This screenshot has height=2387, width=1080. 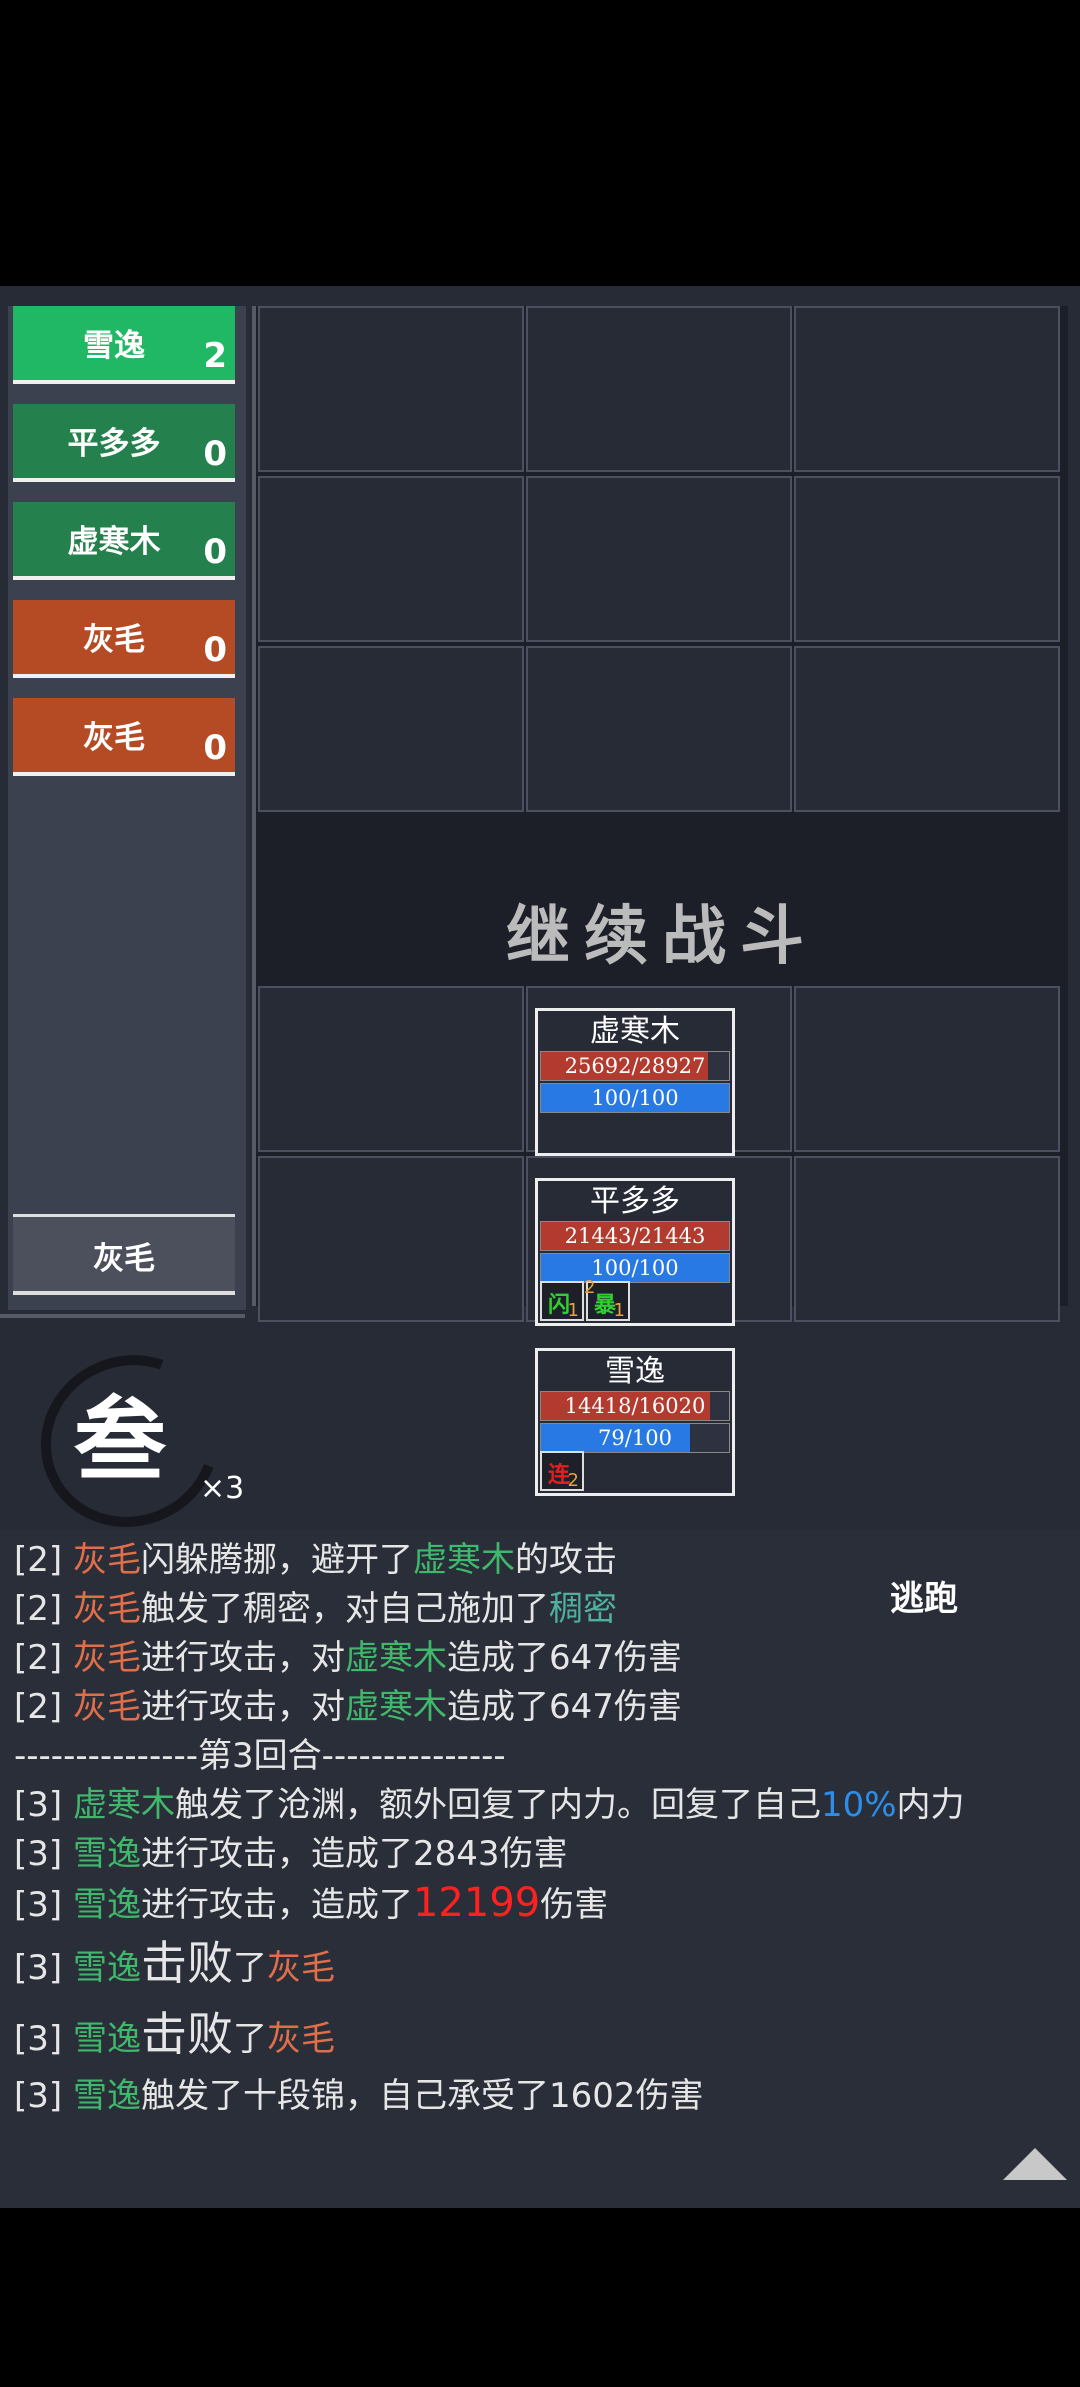 What do you see at coordinates (635, 1201) in the screenshot?
I see `unit-name: 平多多` at bounding box center [635, 1201].